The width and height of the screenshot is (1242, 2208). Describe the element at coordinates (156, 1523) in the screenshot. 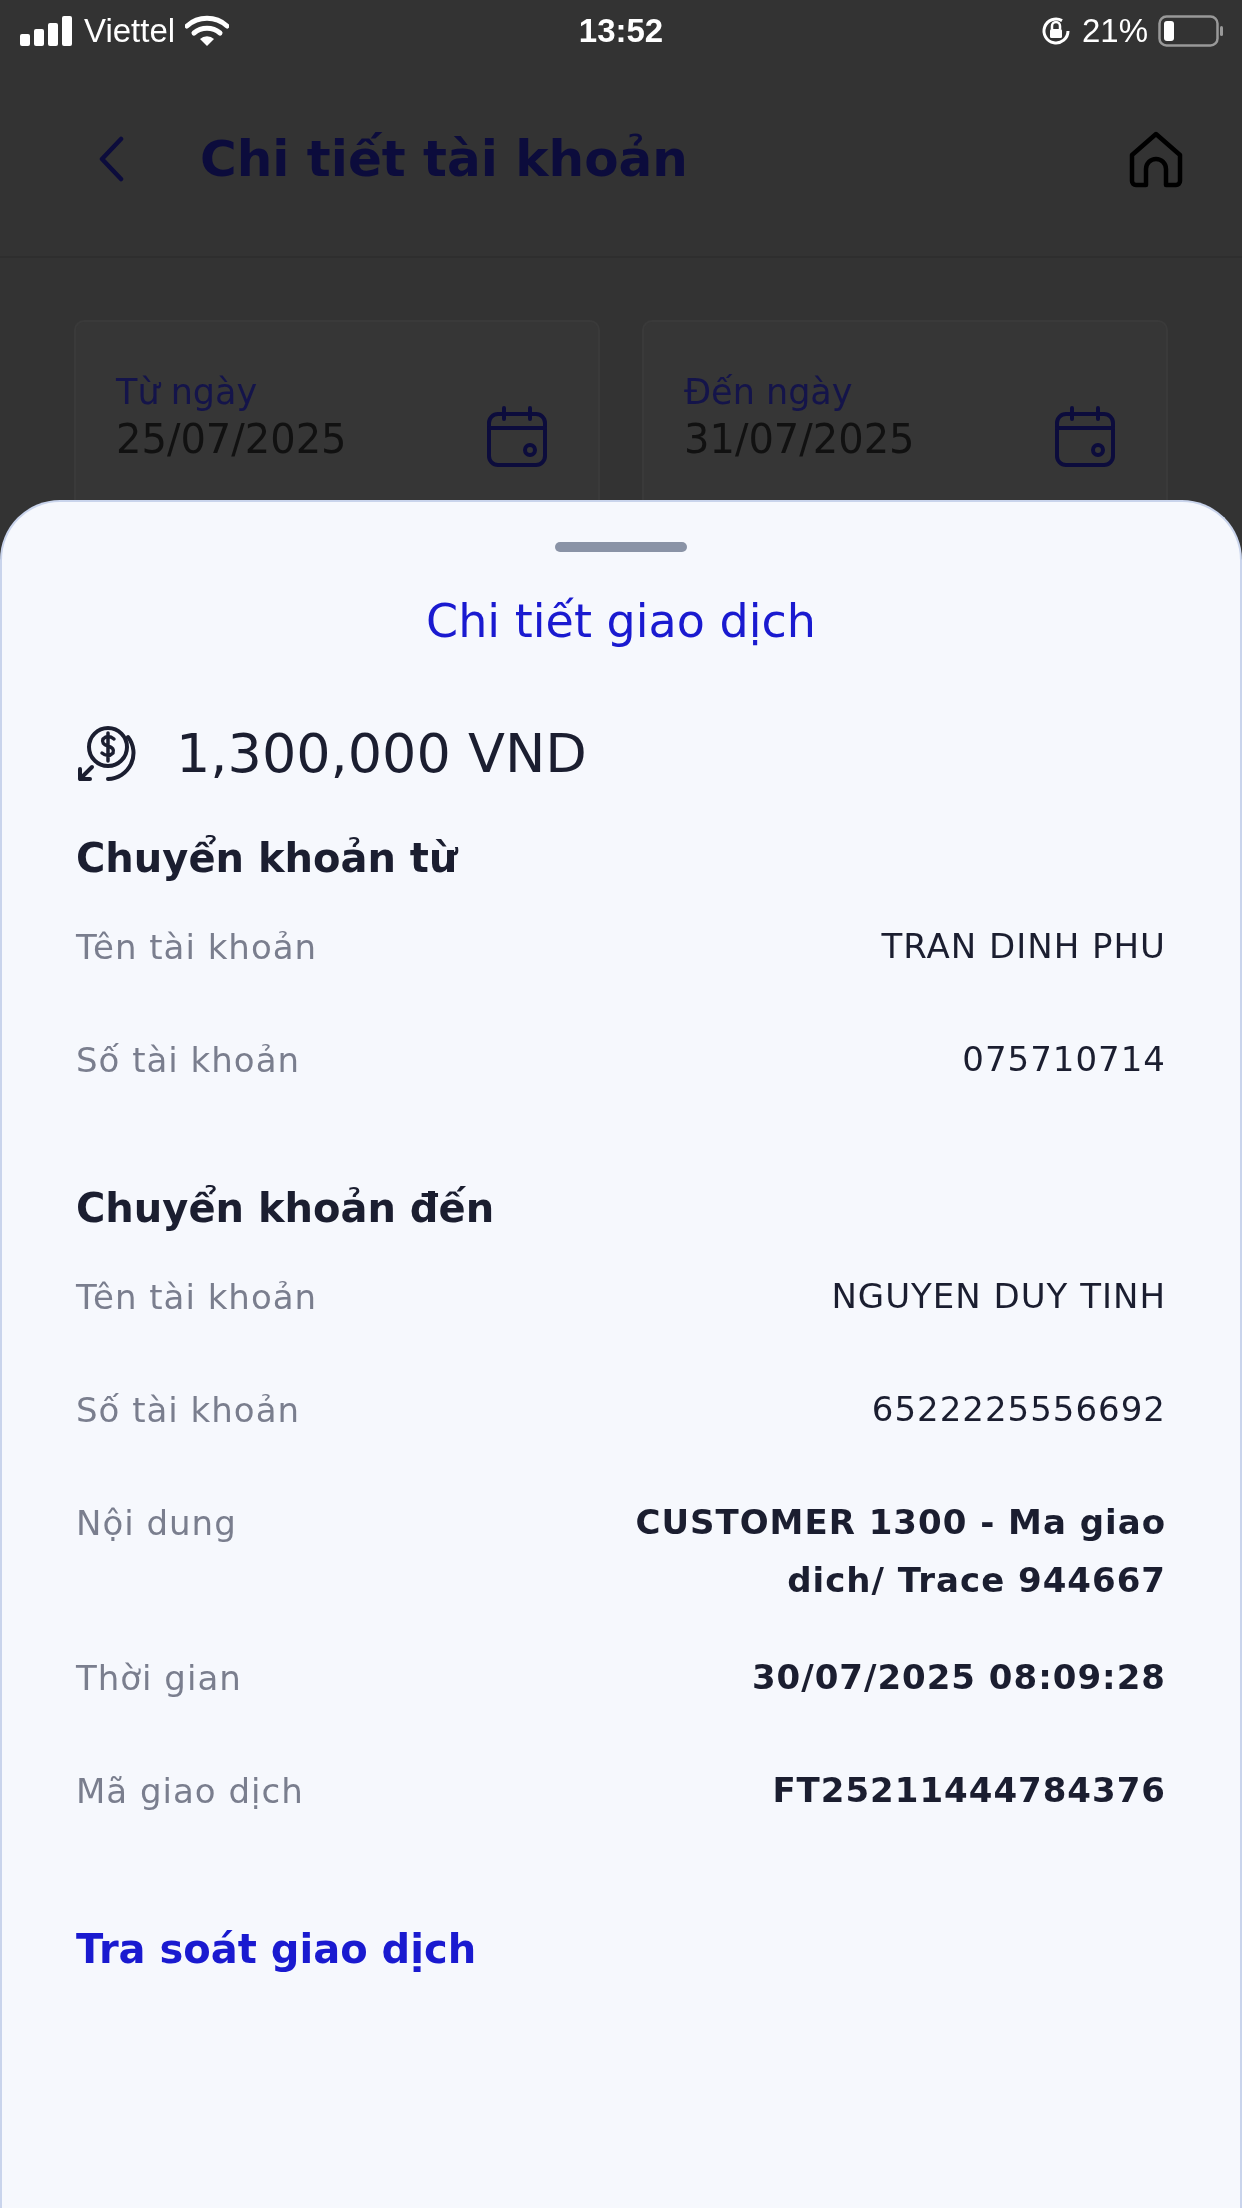

I see `field-label: Nội dung` at that location.